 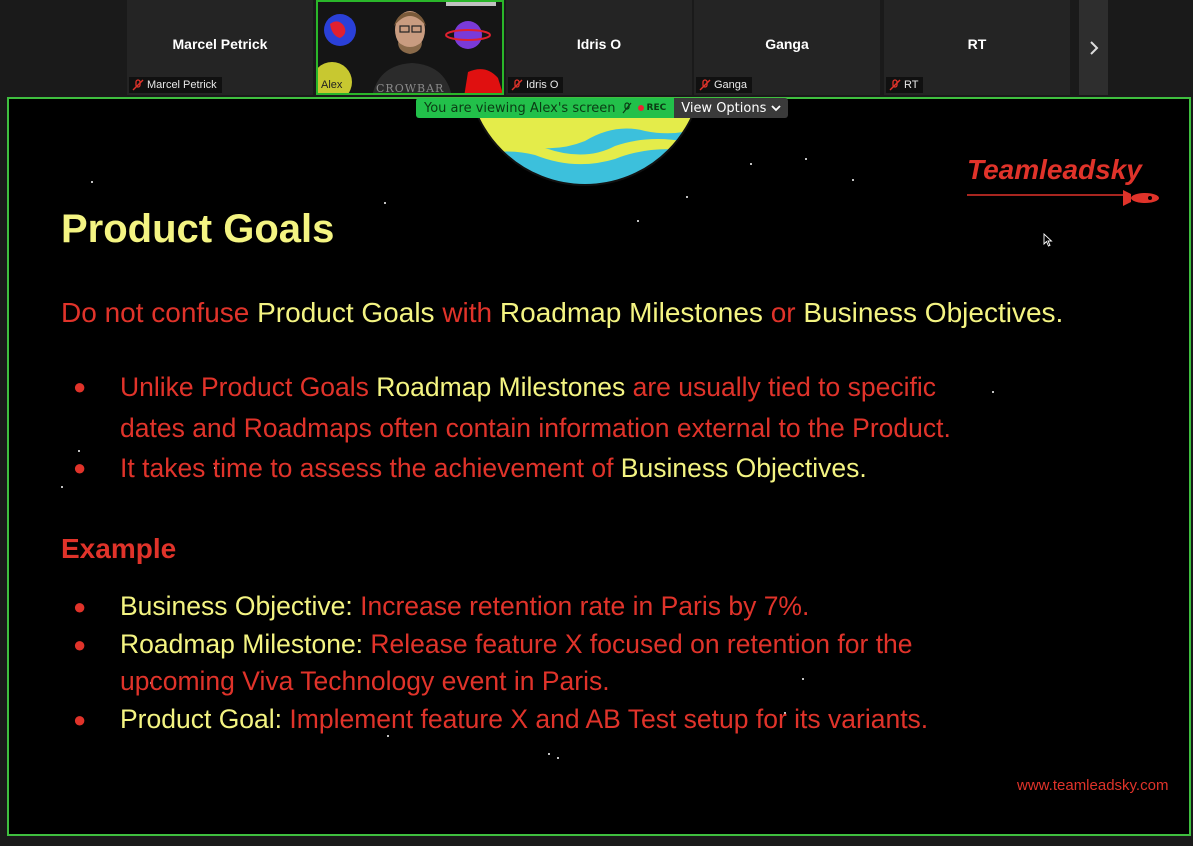 I want to click on participant-tag-label: Alex, so click(x=332, y=85).